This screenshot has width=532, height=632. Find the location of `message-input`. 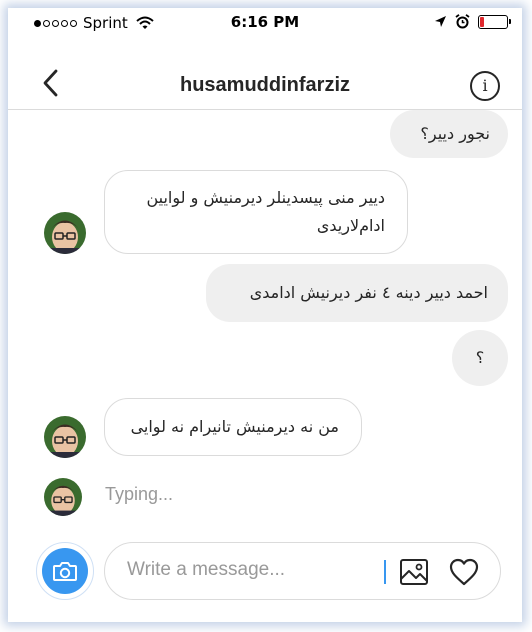

message-input is located at coordinates (247, 570).